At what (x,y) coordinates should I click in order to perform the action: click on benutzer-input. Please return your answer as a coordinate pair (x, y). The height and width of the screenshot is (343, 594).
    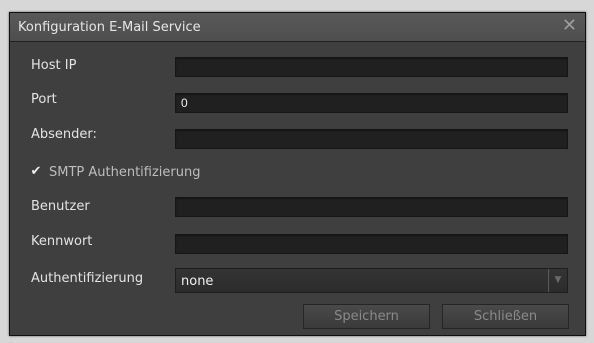
    Looking at the image, I should click on (371, 207).